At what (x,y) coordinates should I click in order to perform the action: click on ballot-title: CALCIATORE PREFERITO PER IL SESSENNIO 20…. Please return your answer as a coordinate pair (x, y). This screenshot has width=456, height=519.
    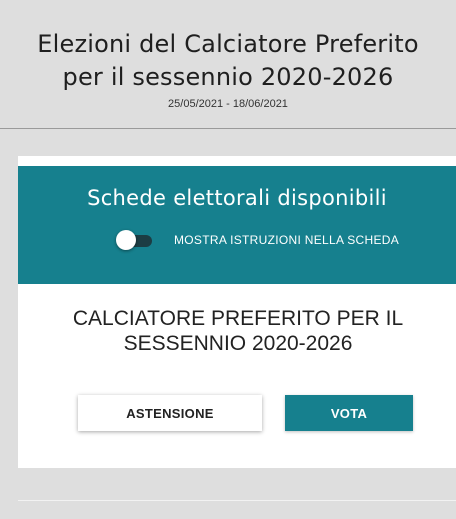
    Looking at the image, I should click on (238, 331).